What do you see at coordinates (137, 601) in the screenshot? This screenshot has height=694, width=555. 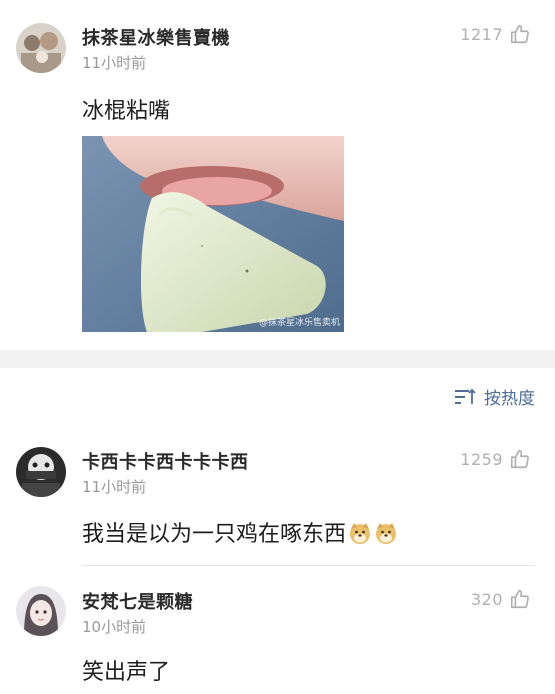 I see `username: 安梵七是颗糖` at bounding box center [137, 601].